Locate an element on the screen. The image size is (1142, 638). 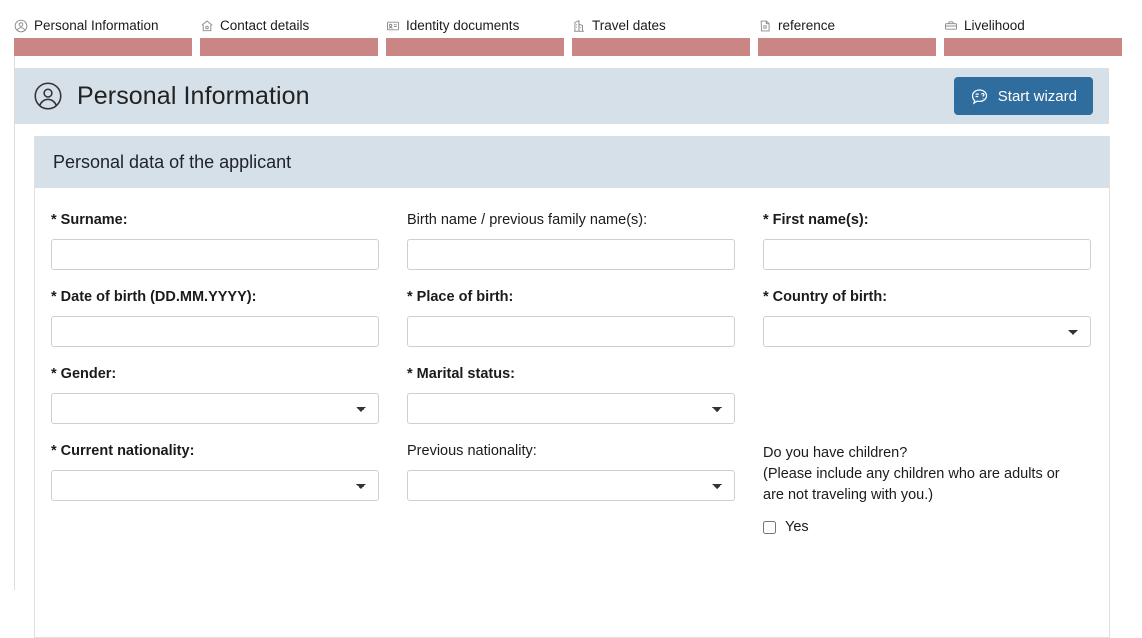
surname-label: * Surname: is located at coordinates (89, 220).